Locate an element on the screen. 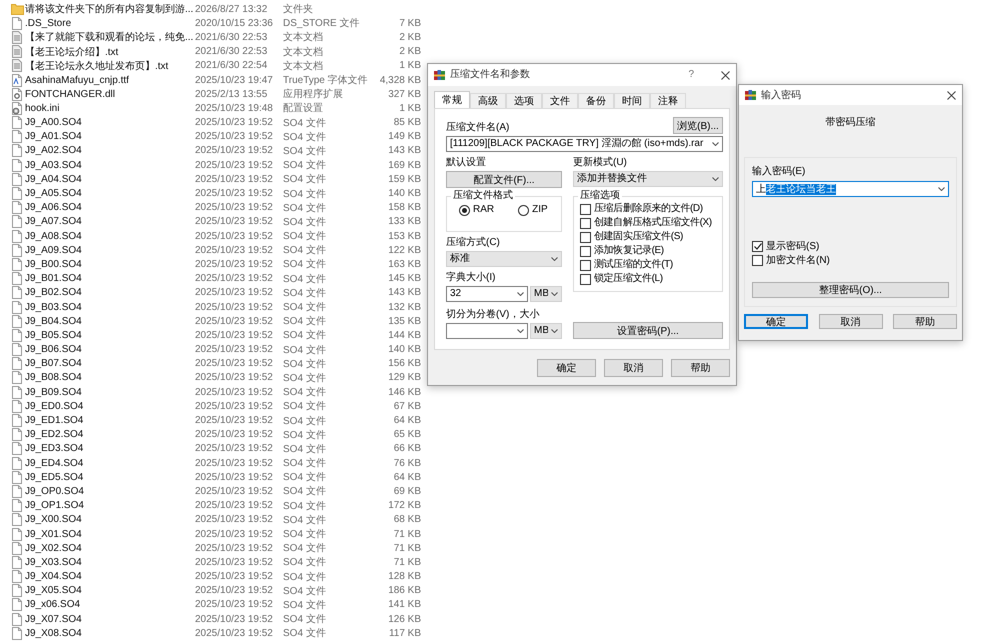 Image resolution: width=1000 pixels, height=641 pixels. file-name: J9_B07.SO4 is located at coordinates (110, 364).